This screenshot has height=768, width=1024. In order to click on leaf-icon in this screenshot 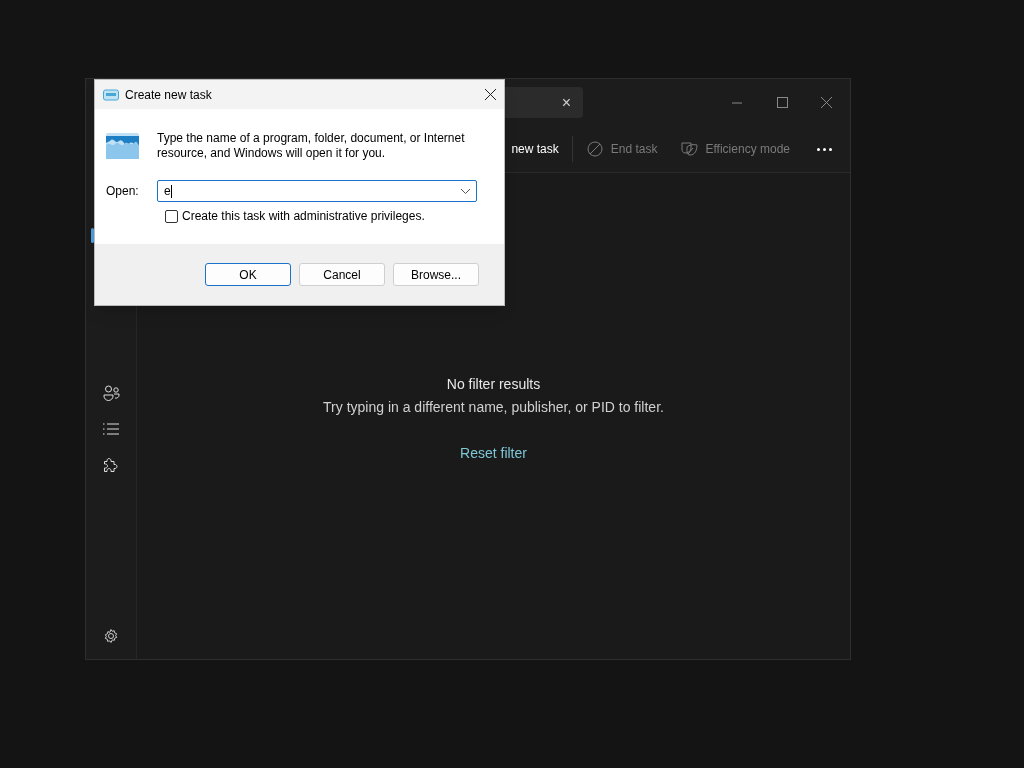, I will do `click(689, 149)`.